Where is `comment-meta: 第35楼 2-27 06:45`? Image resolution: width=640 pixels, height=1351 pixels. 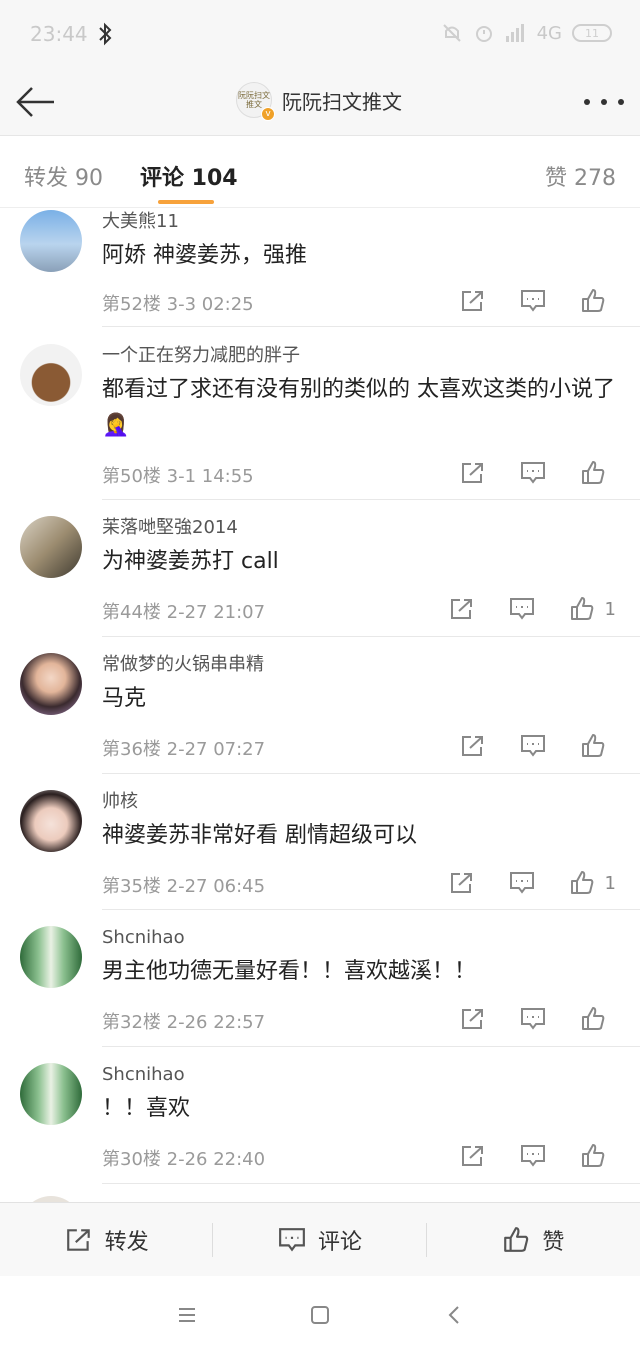 comment-meta: 第35楼 2-27 06:45 is located at coordinates (184, 886).